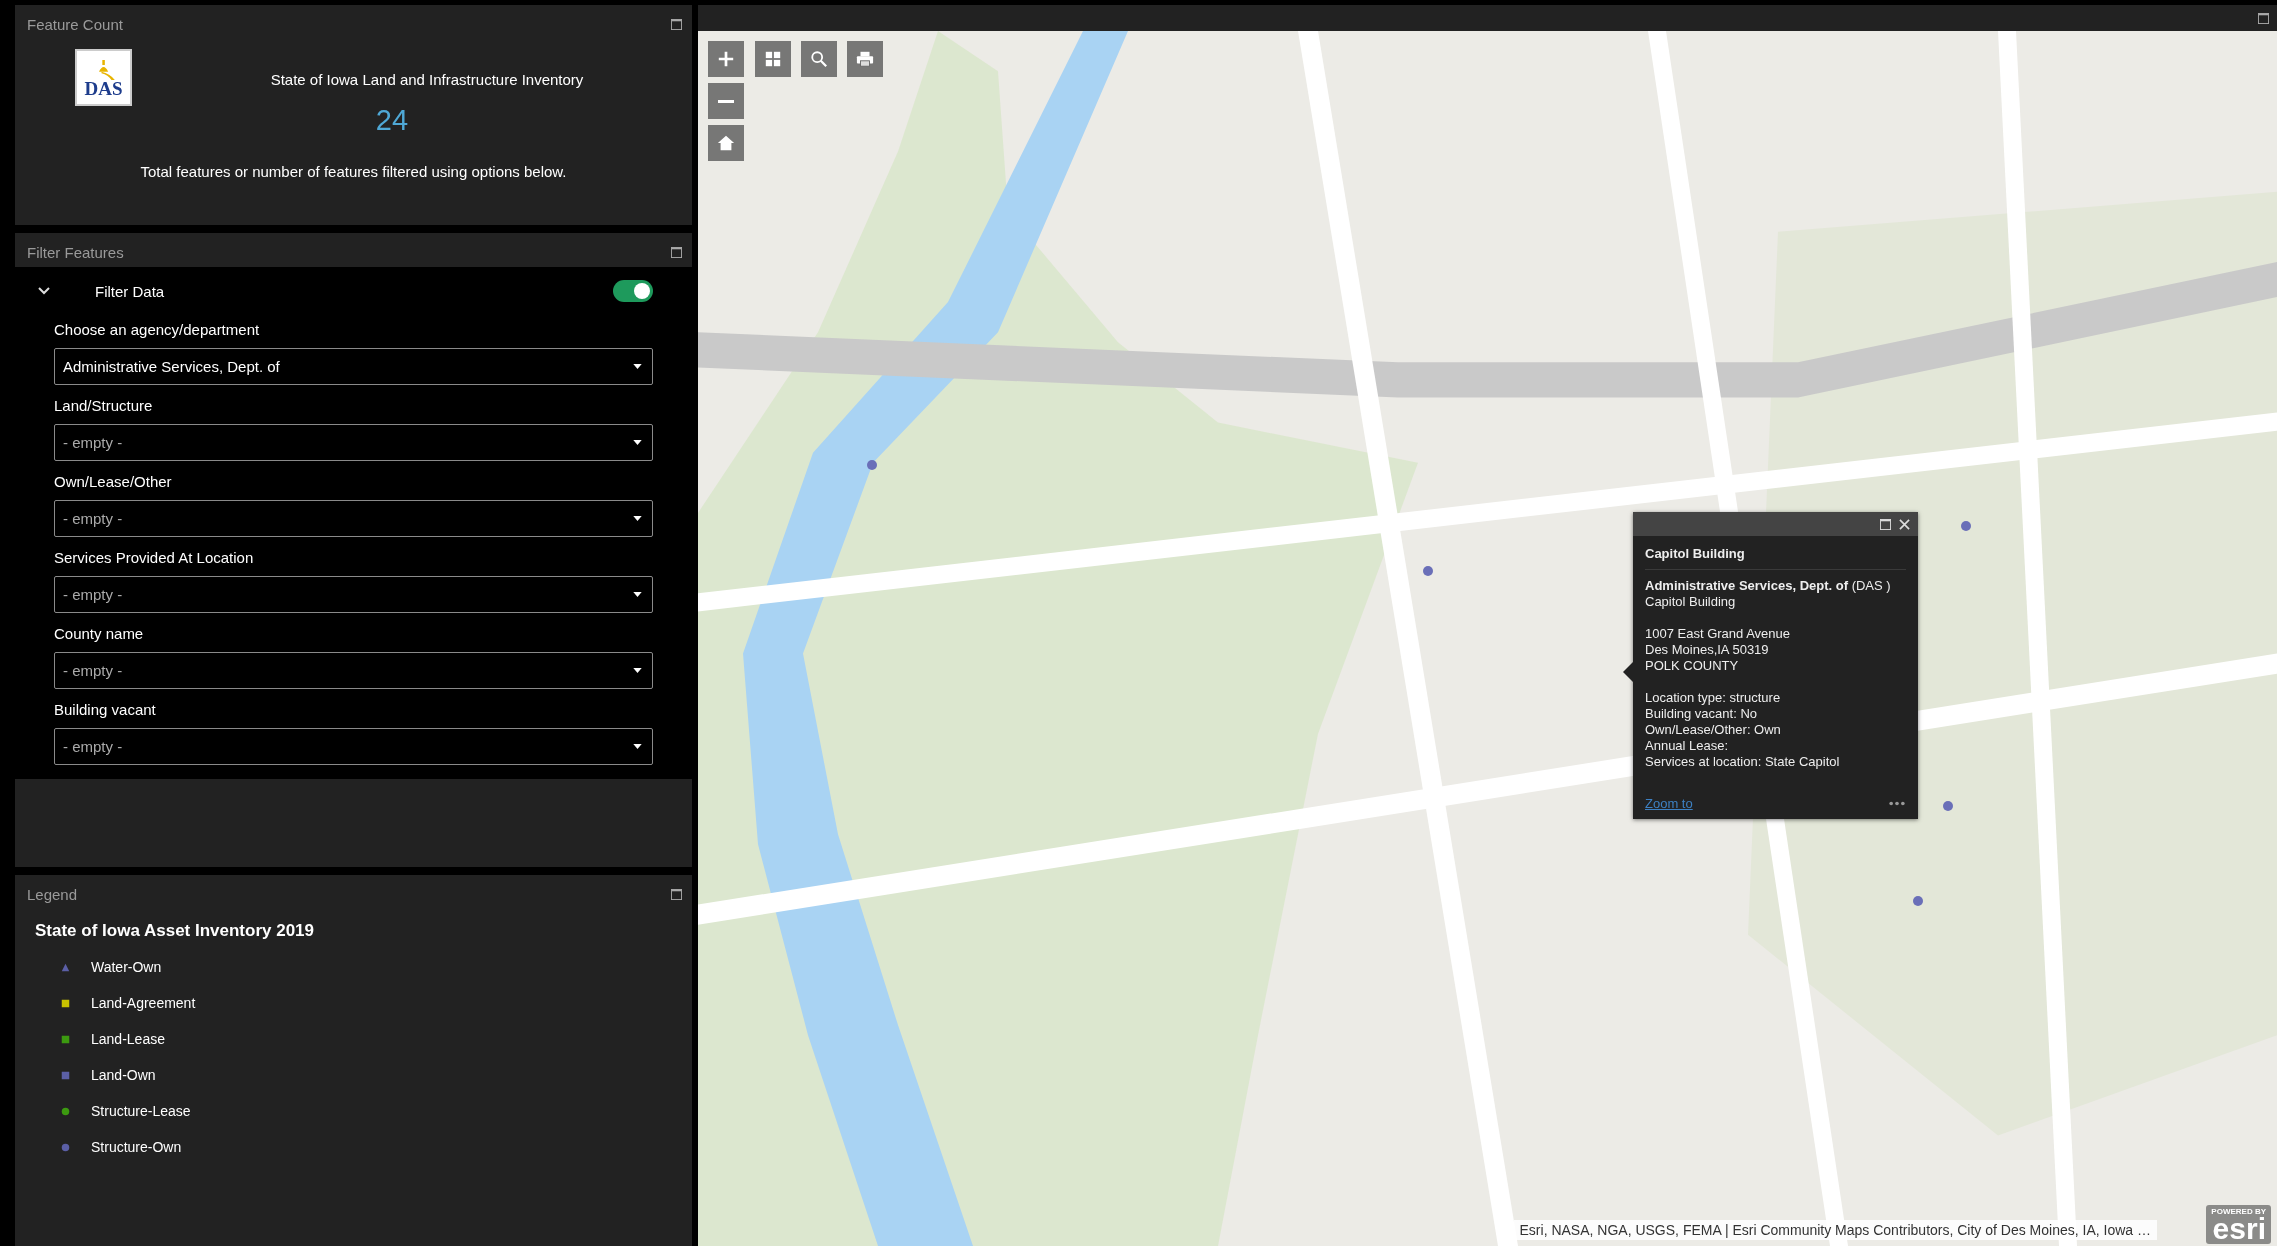 The height and width of the screenshot is (1246, 2277). What do you see at coordinates (126, 967) in the screenshot?
I see `legend-label: Water-Own` at bounding box center [126, 967].